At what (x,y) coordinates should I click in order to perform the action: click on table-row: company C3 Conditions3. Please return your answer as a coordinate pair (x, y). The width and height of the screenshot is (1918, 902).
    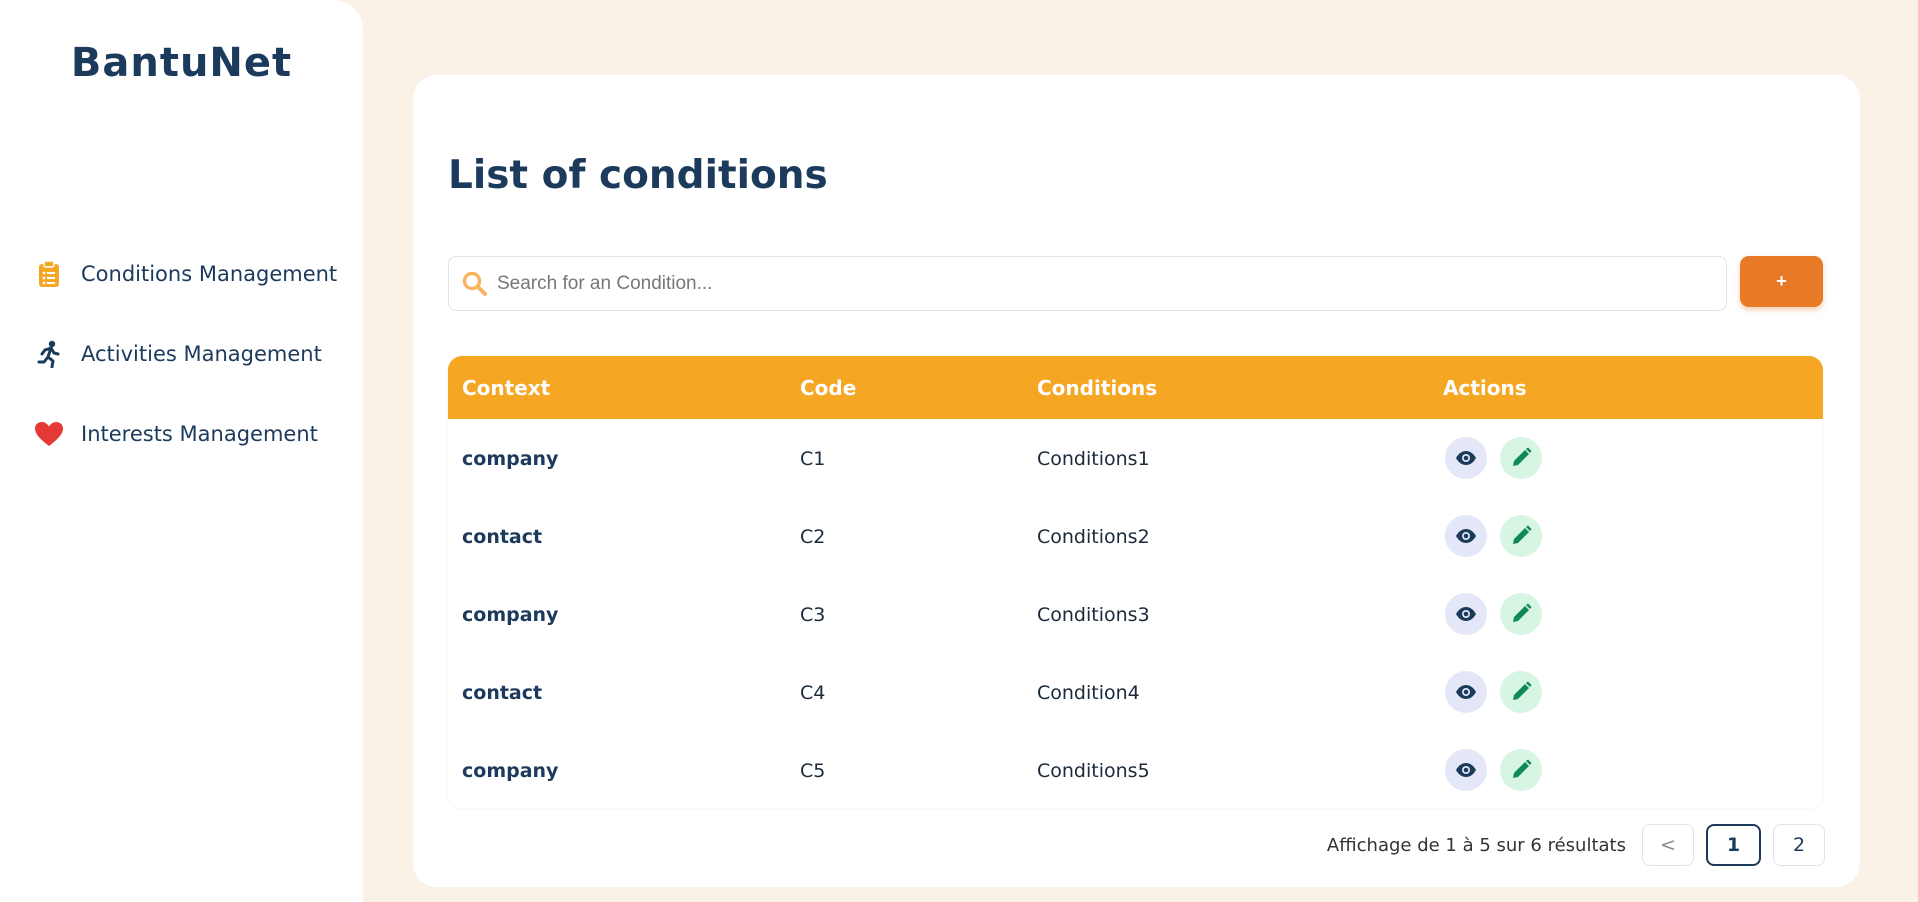
    Looking at the image, I should click on (1135, 614).